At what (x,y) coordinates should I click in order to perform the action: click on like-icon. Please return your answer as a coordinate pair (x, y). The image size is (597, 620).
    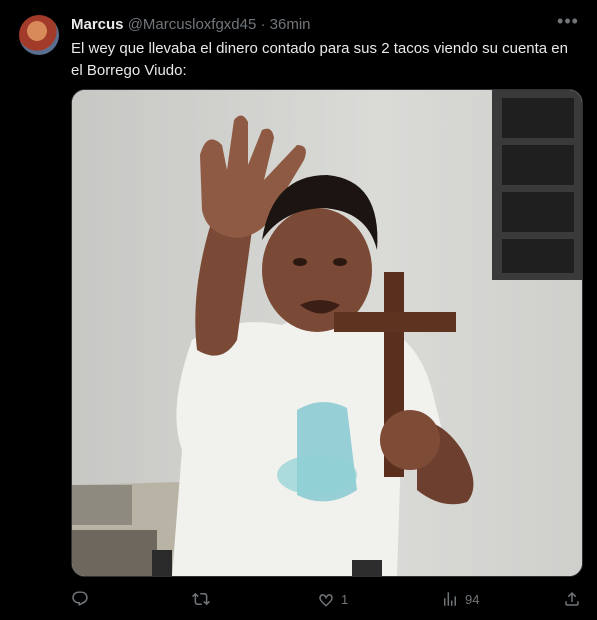
    Looking at the image, I should click on (326, 600).